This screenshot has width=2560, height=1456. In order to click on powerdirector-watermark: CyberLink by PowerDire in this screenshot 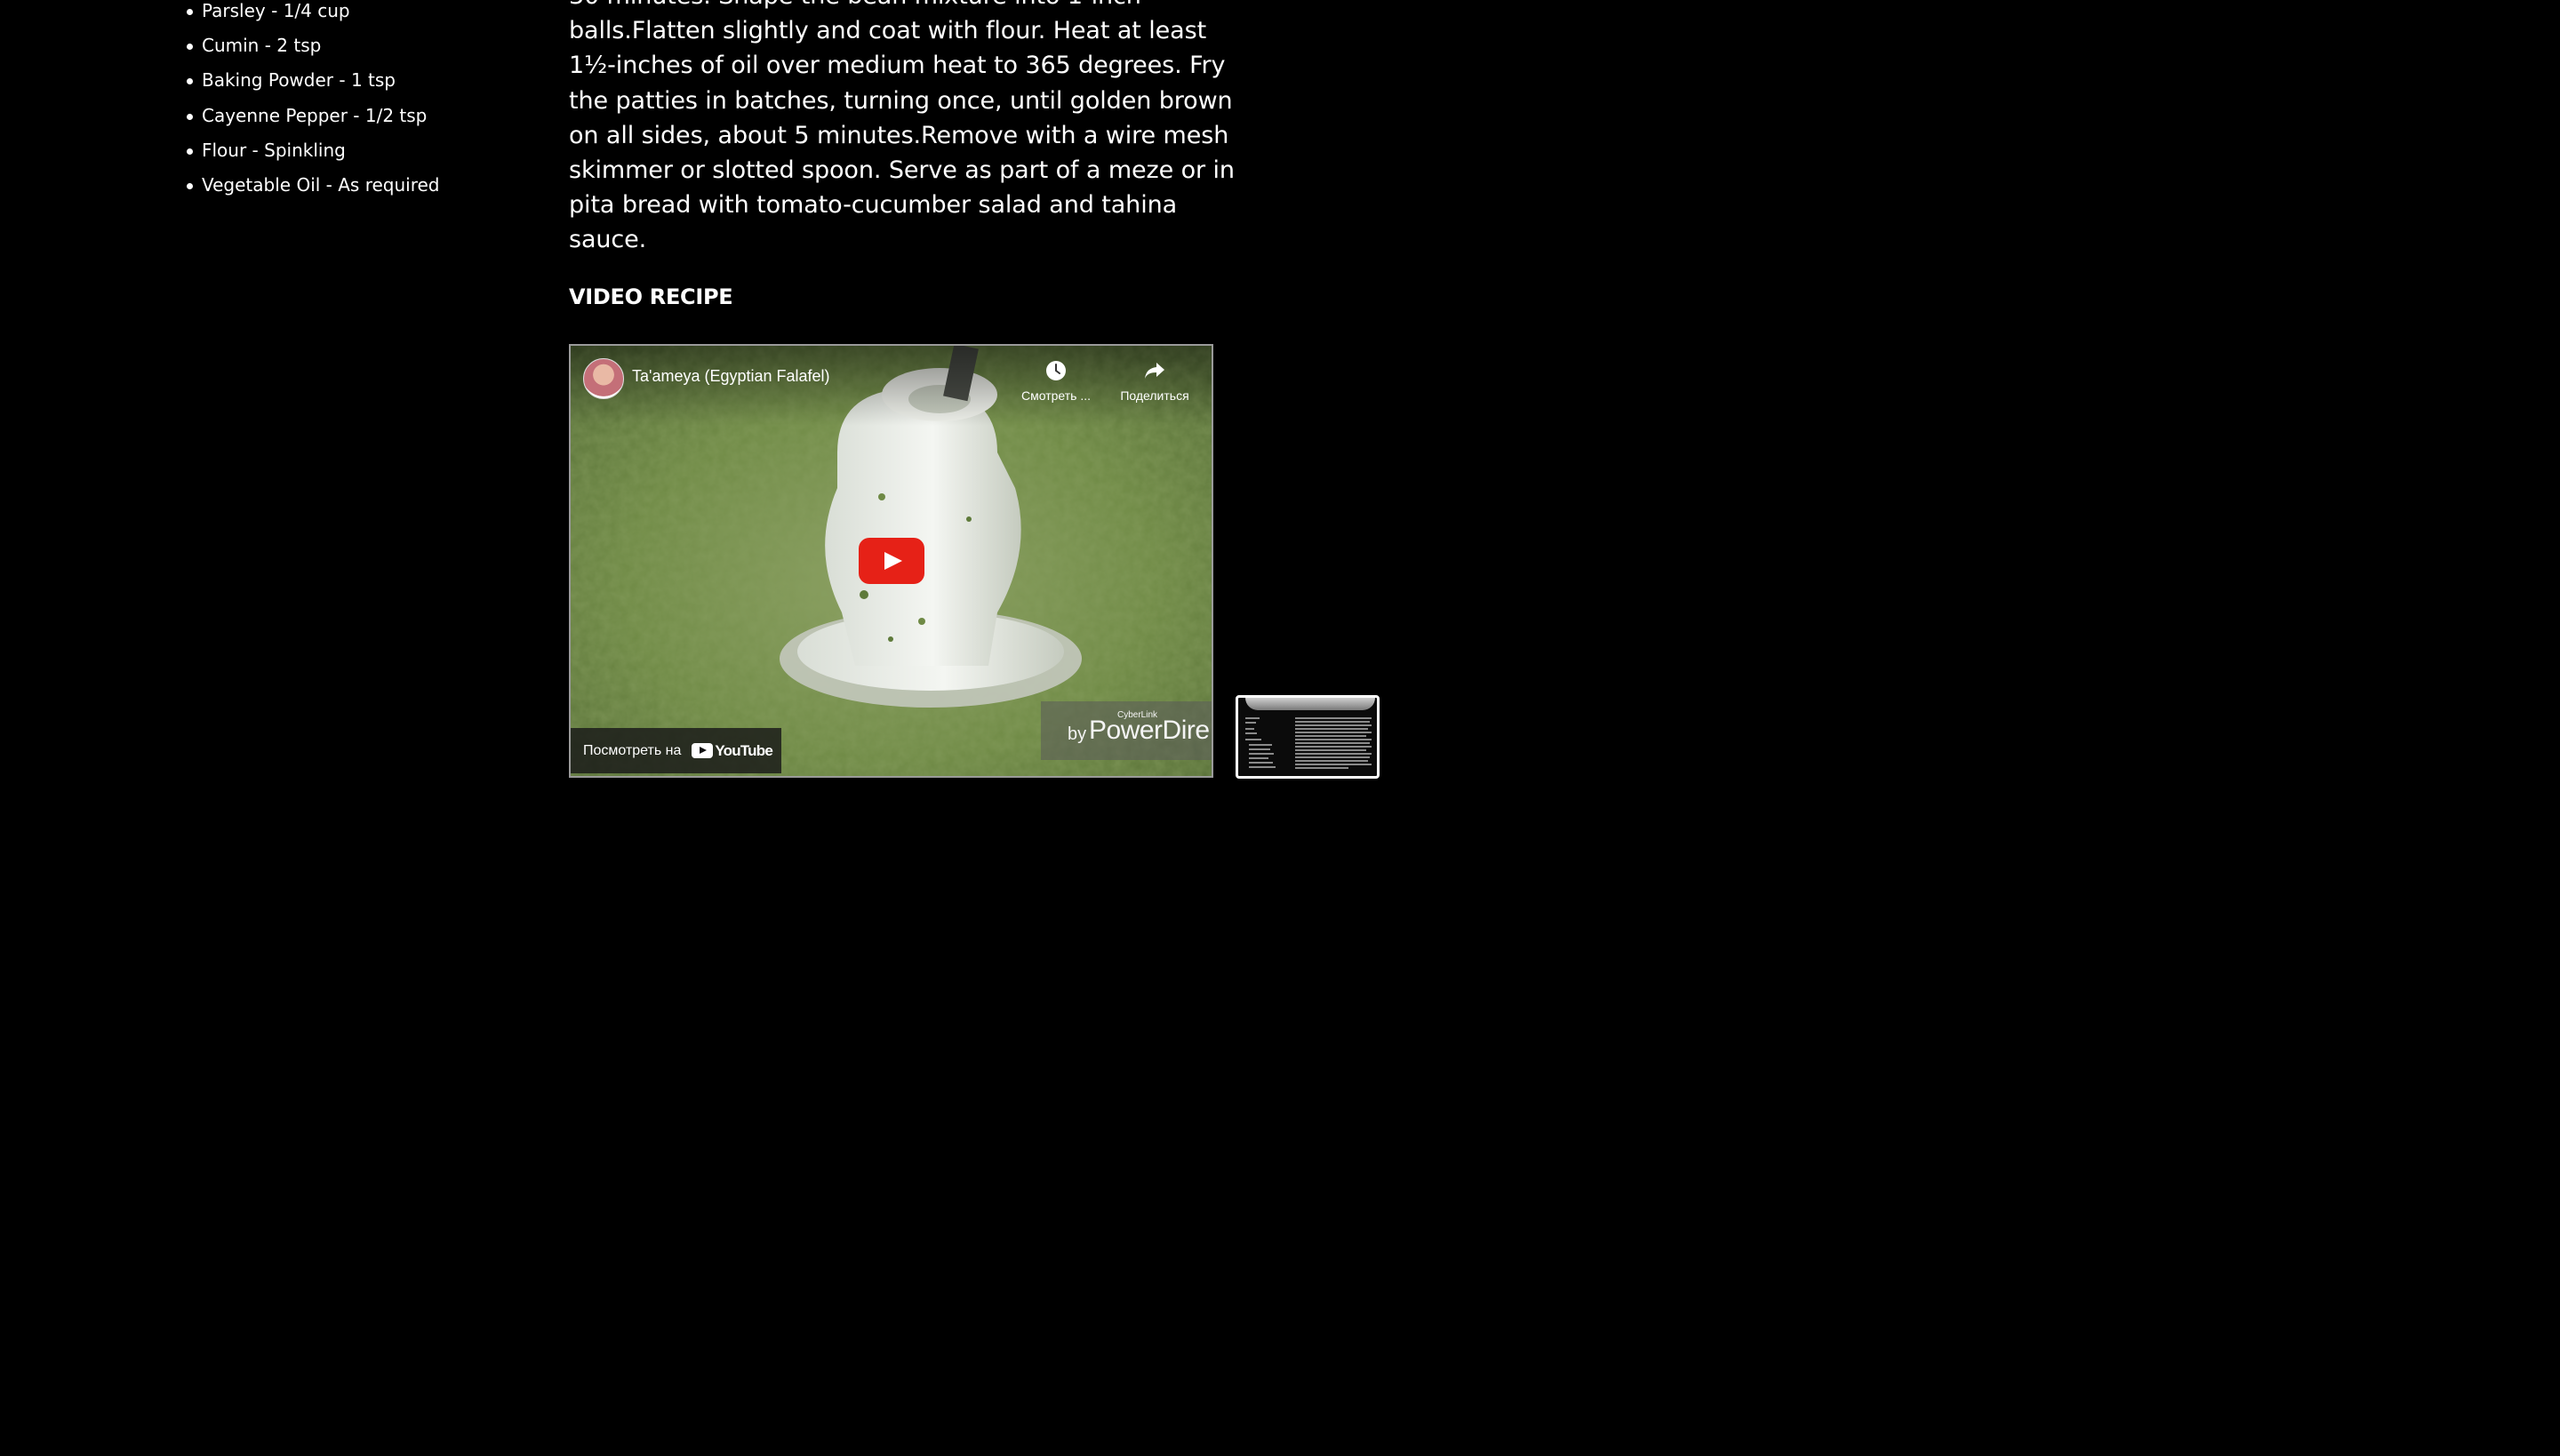, I will do `click(1126, 730)`.